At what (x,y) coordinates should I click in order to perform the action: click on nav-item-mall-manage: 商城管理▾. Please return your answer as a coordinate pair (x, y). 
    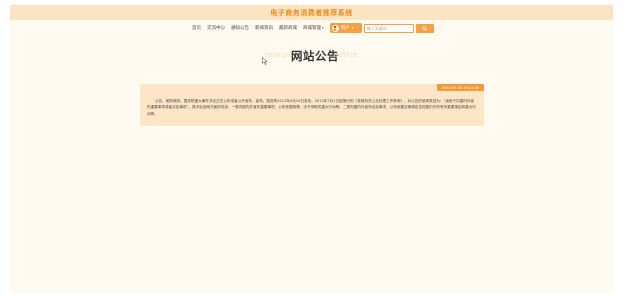
    Looking at the image, I should click on (313, 28).